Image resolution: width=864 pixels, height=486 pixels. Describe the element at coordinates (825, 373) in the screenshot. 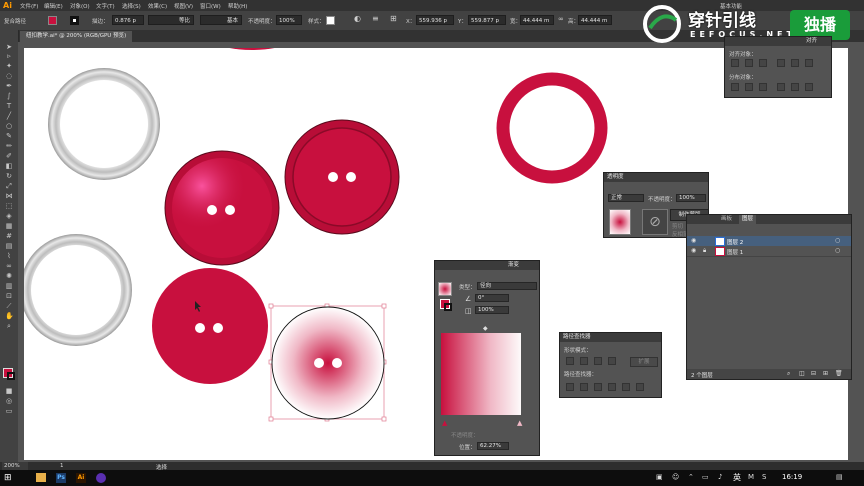

I see `new-layer-icon: ⊞` at that location.